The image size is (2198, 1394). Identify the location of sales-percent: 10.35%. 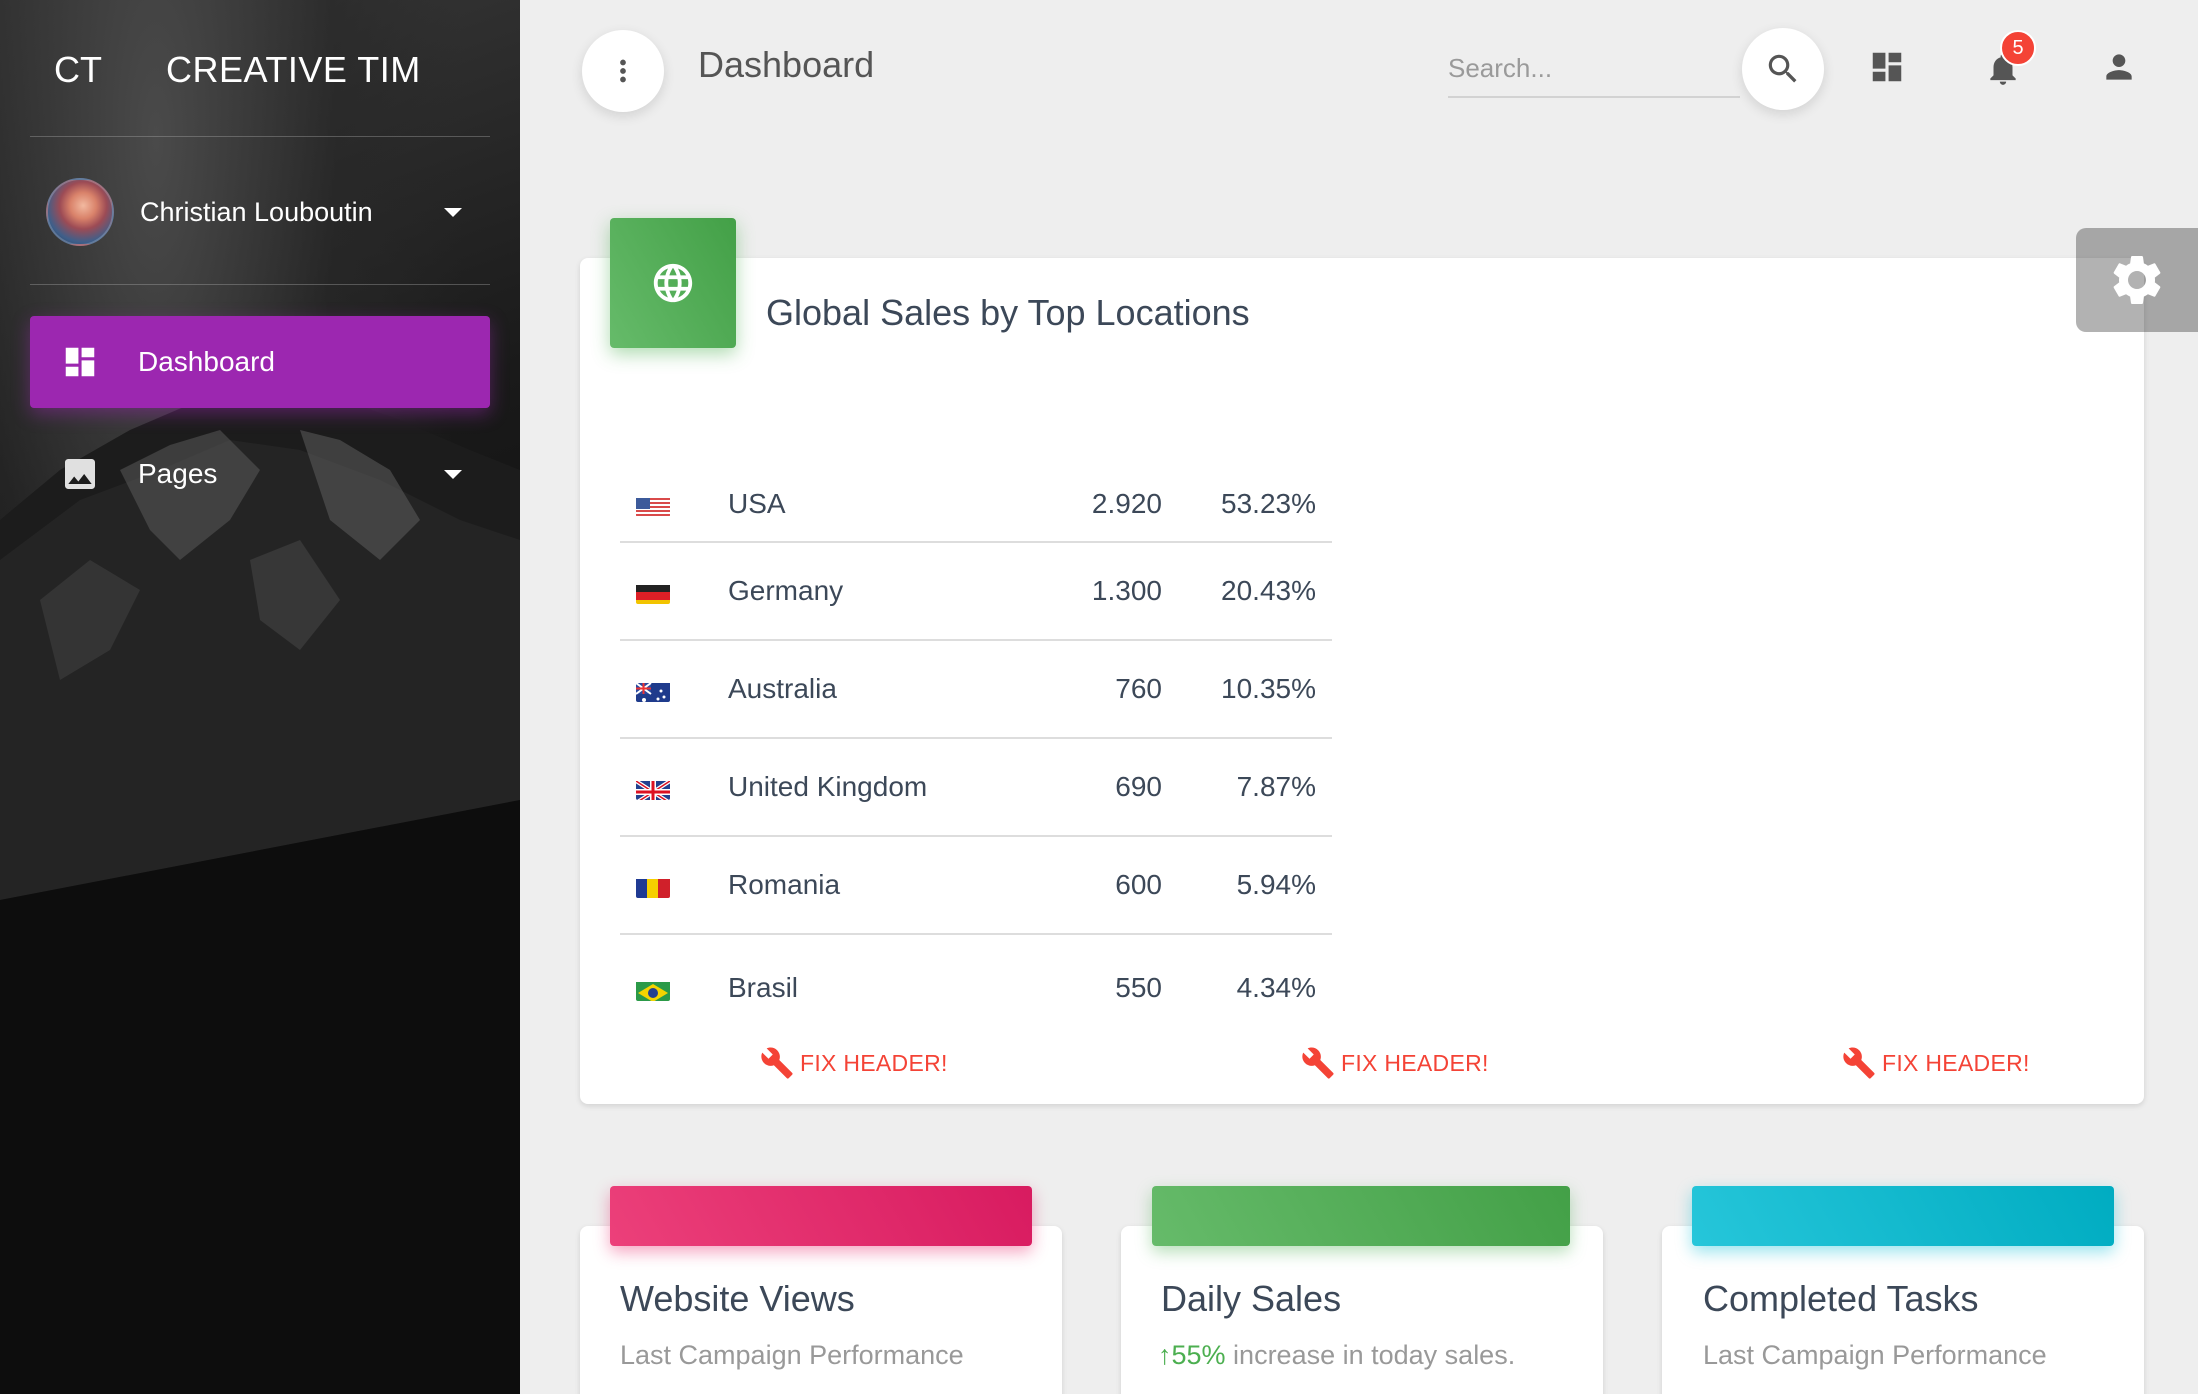
(1247, 689).